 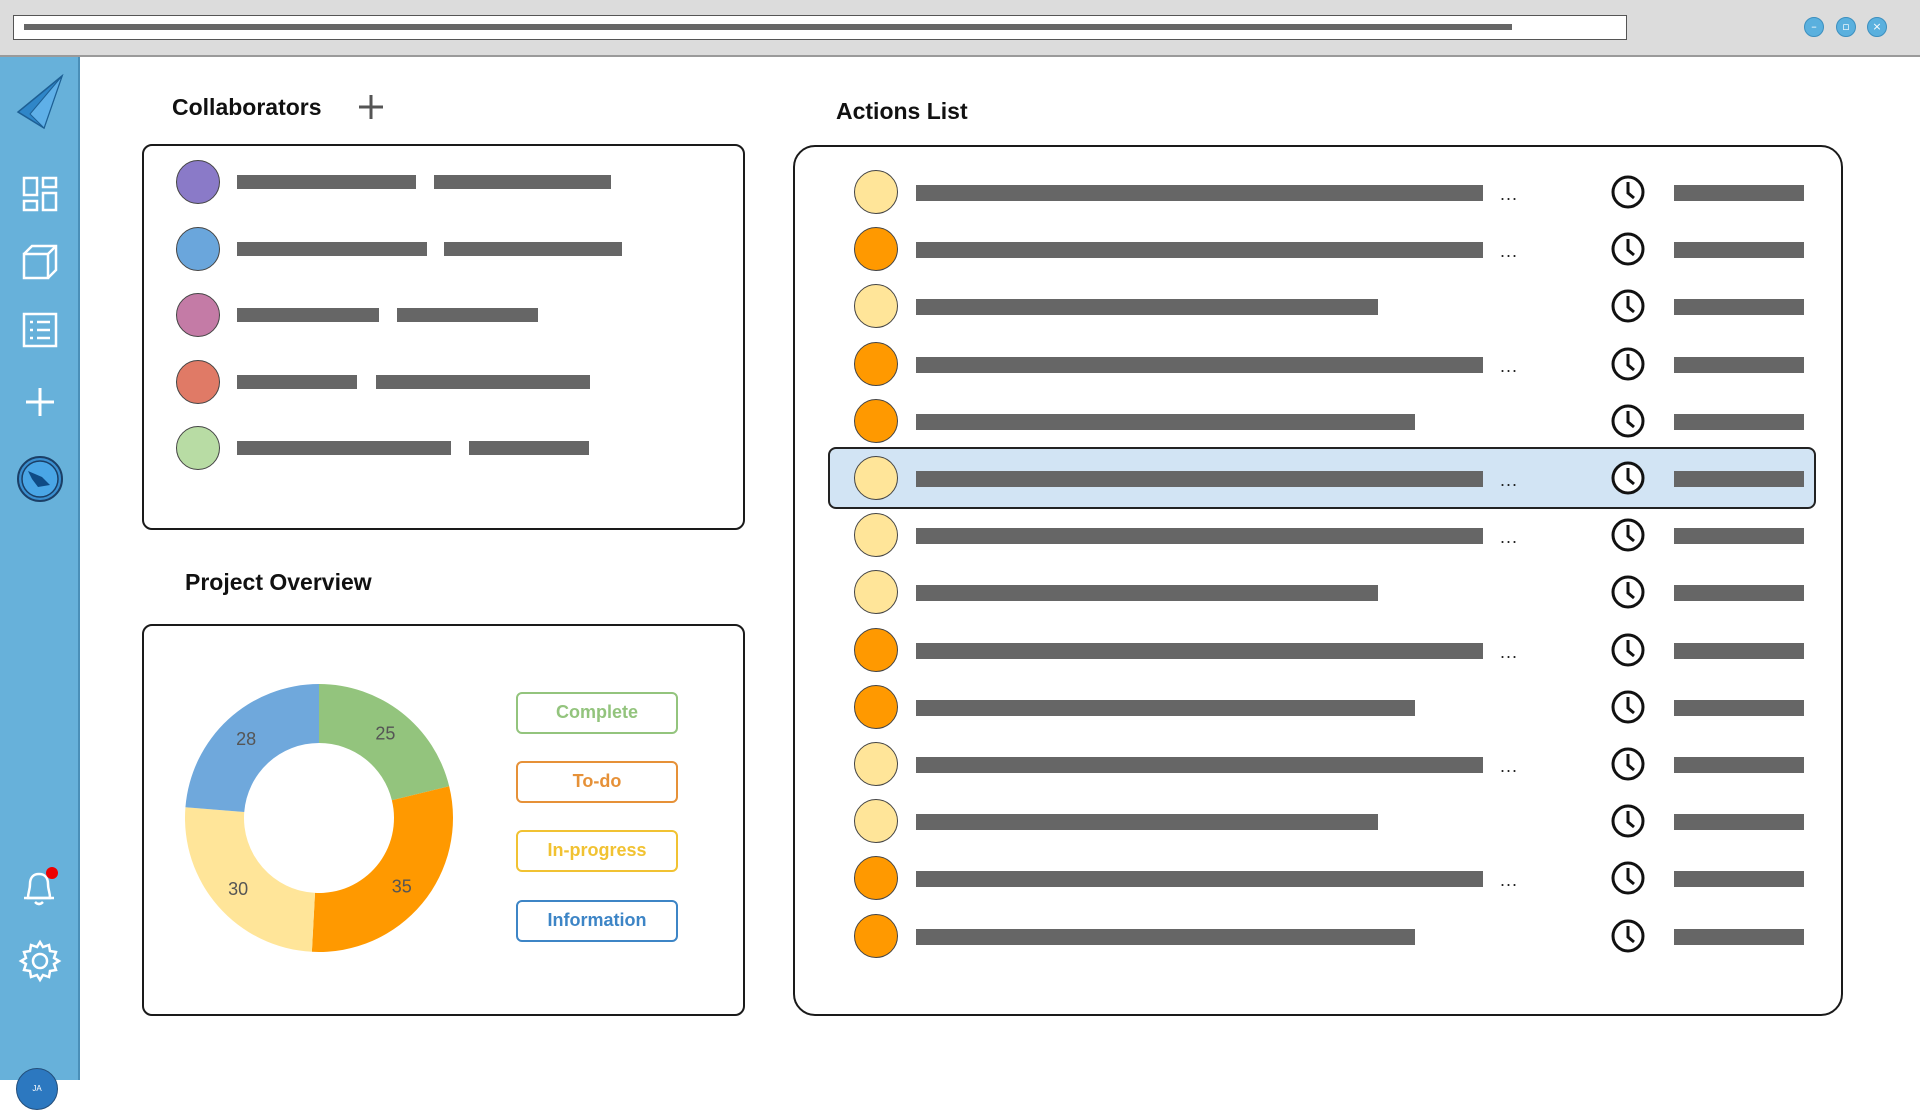 I want to click on globe-icon, so click(x=40, y=479).